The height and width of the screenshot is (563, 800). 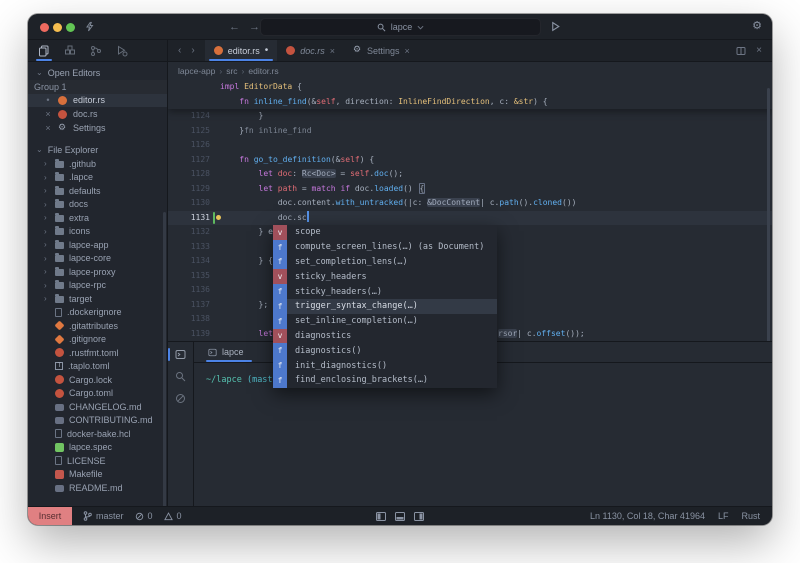 I want to click on toggle-bottom-panel-icon, so click(x=400, y=516).